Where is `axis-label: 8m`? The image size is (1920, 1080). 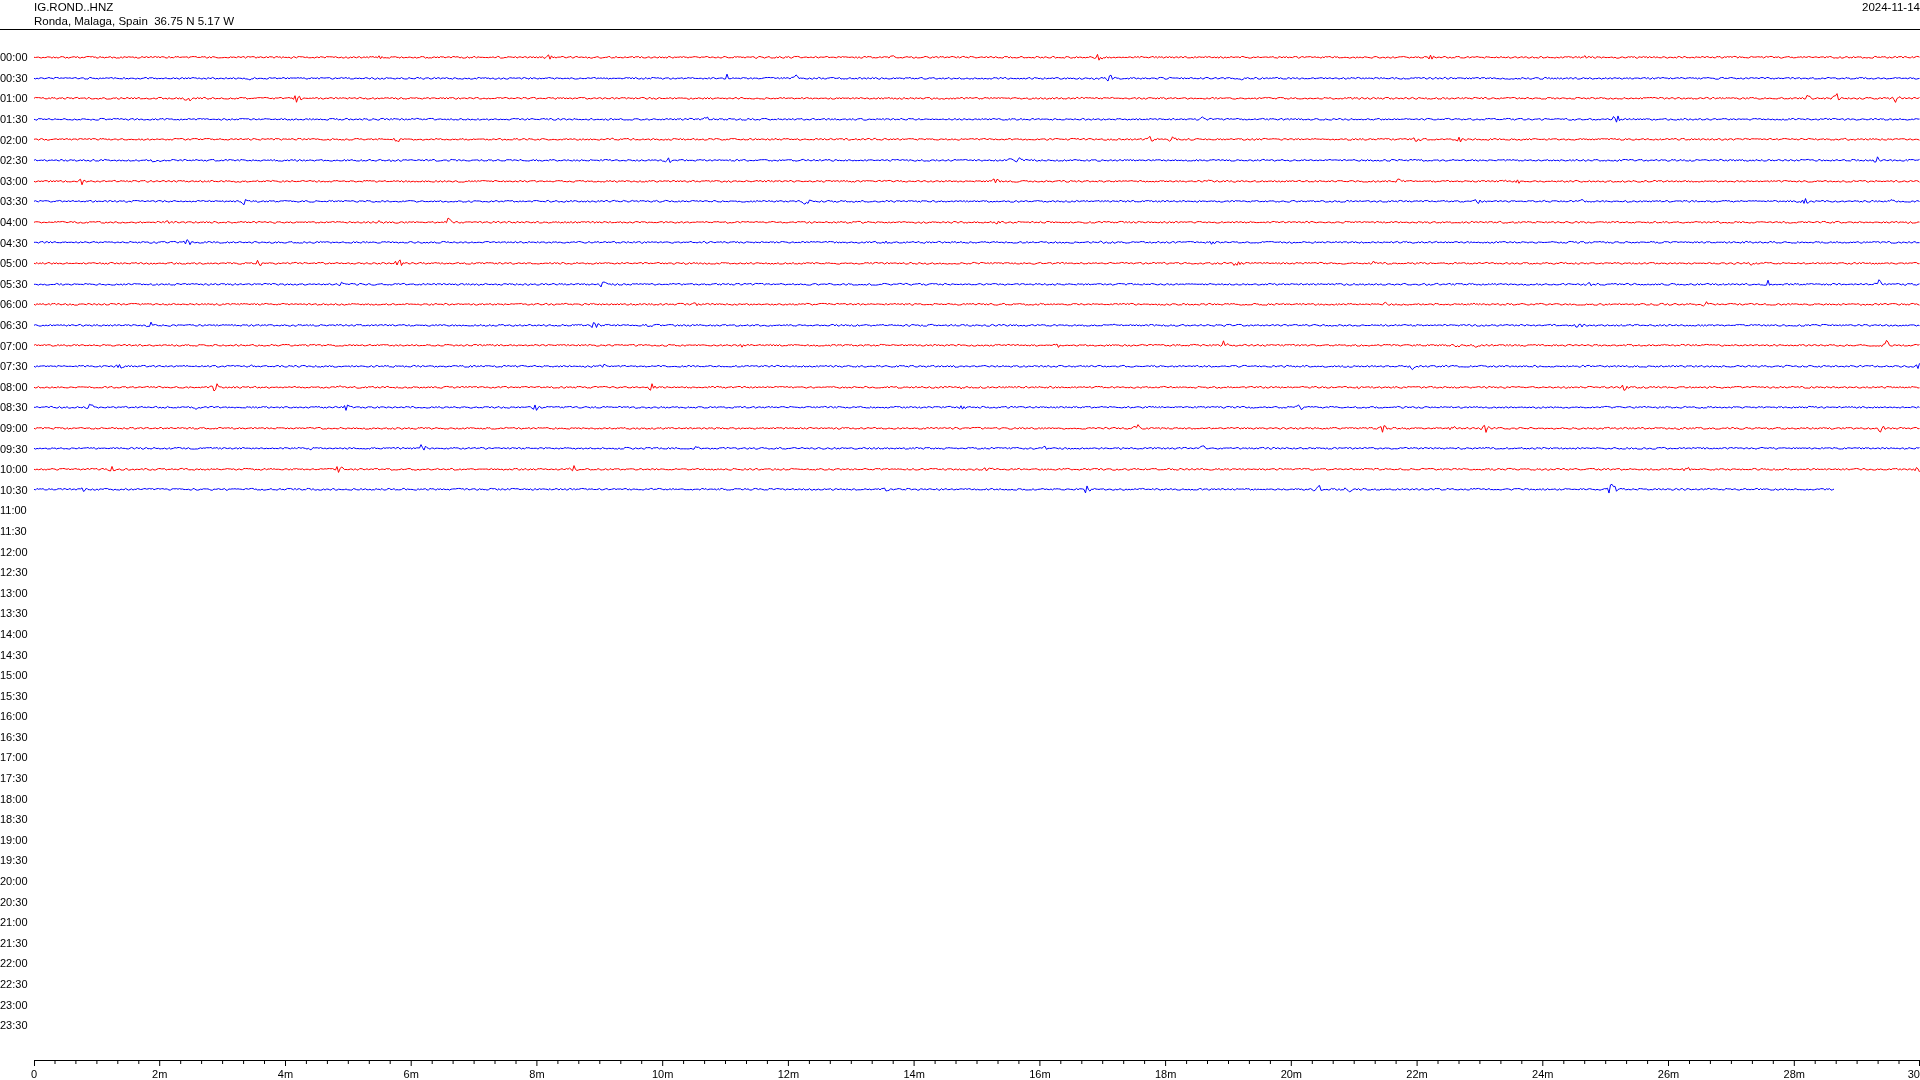
axis-label: 8m is located at coordinates (537, 1073).